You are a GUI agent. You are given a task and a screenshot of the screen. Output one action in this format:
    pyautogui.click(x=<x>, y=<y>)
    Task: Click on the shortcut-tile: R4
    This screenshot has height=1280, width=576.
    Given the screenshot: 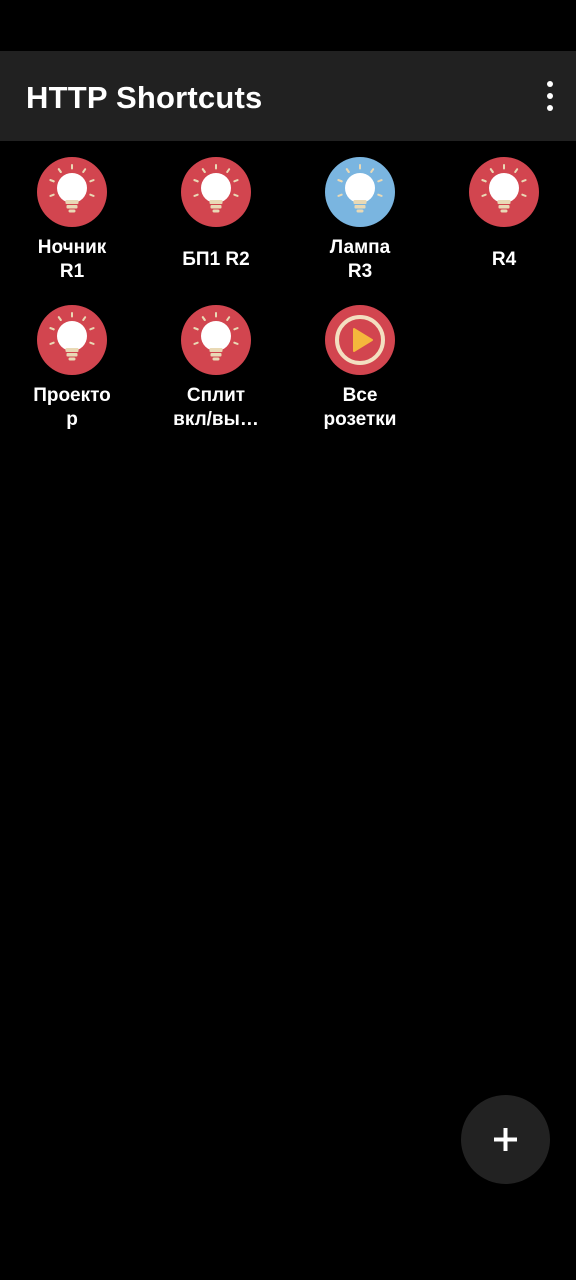 What is the action you would take?
    pyautogui.click(x=504, y=215)
    